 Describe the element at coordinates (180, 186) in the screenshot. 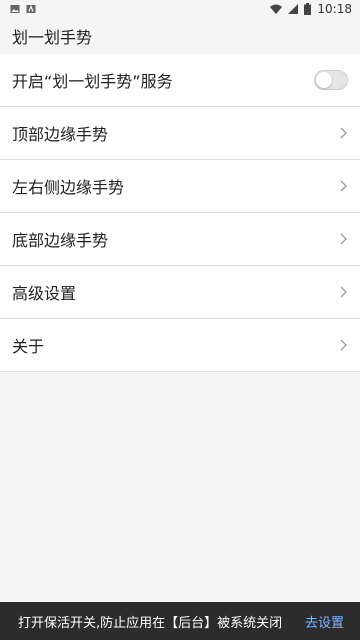

I see `settings-item-side-edge-gesture: 左右侧边缘手势` at that location.